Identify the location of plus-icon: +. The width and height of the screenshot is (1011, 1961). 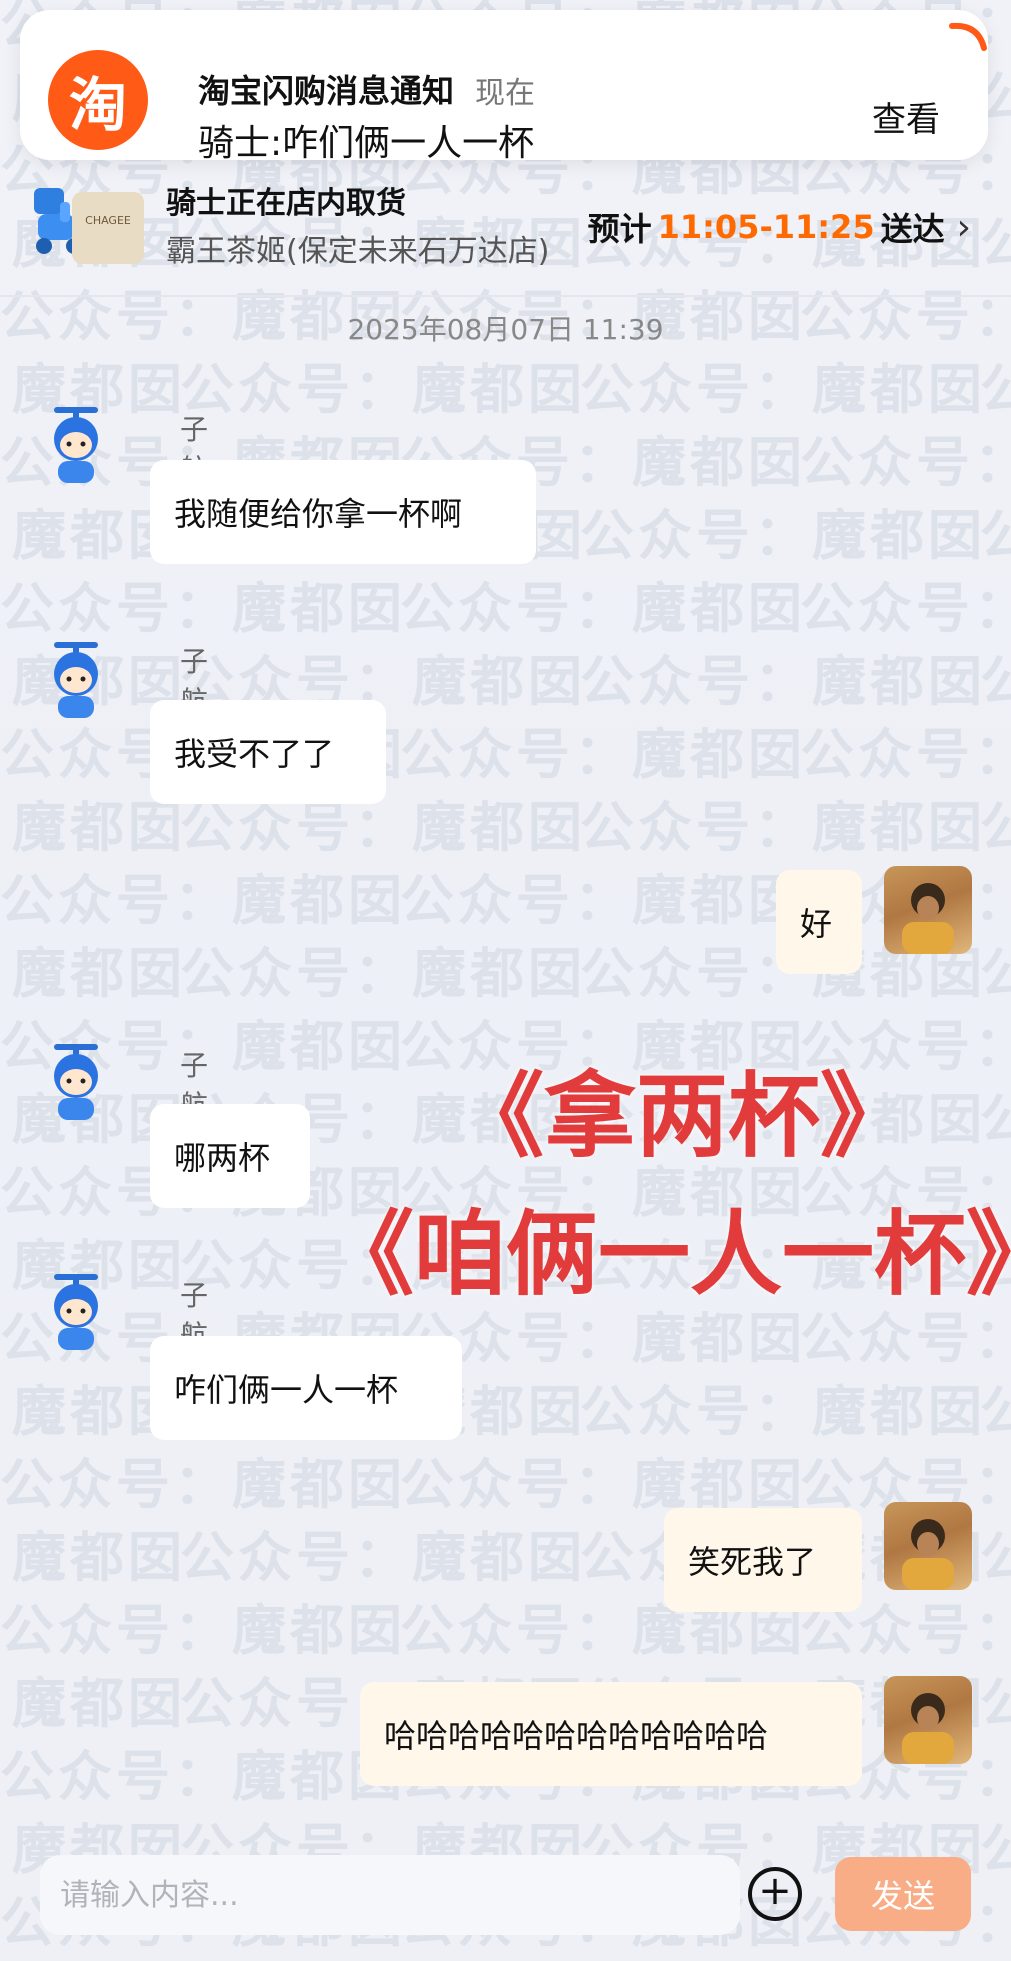
(775, 1894).